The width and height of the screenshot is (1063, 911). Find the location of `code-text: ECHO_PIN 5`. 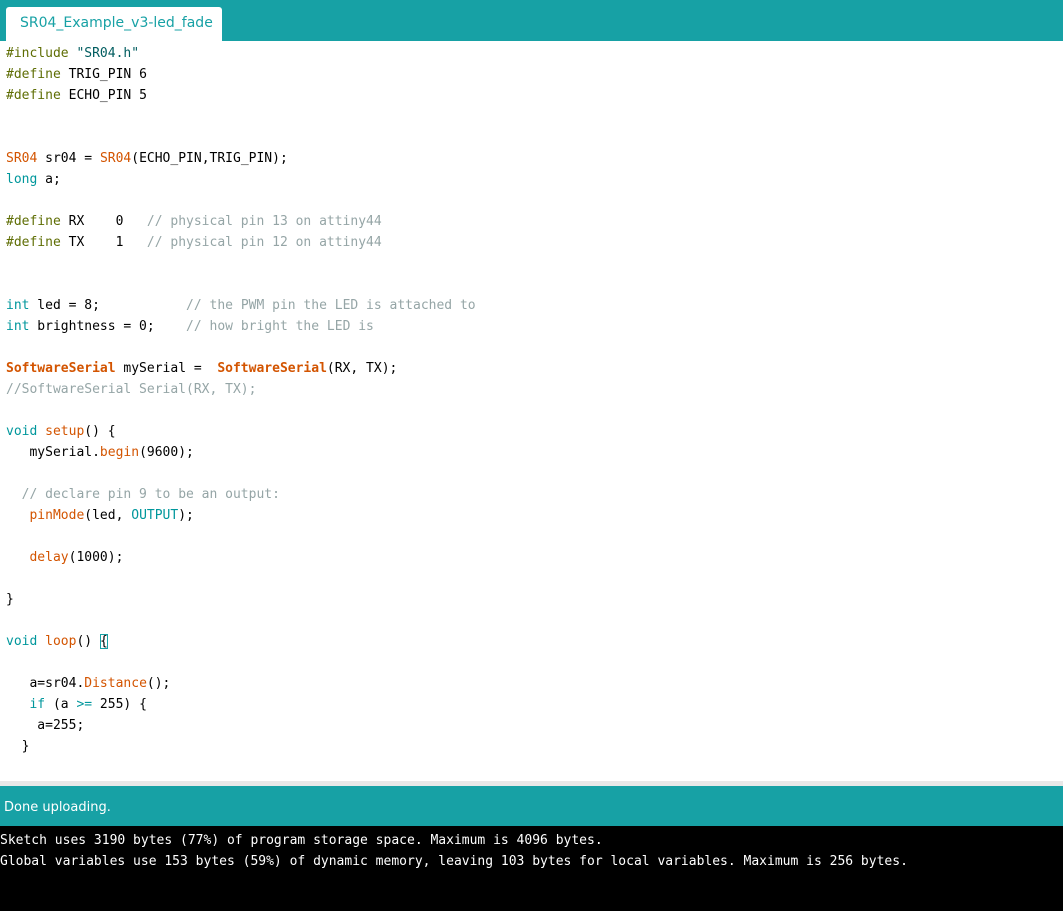

code-text: ECHO_PIN 5 is located at coordinates (103, 95).